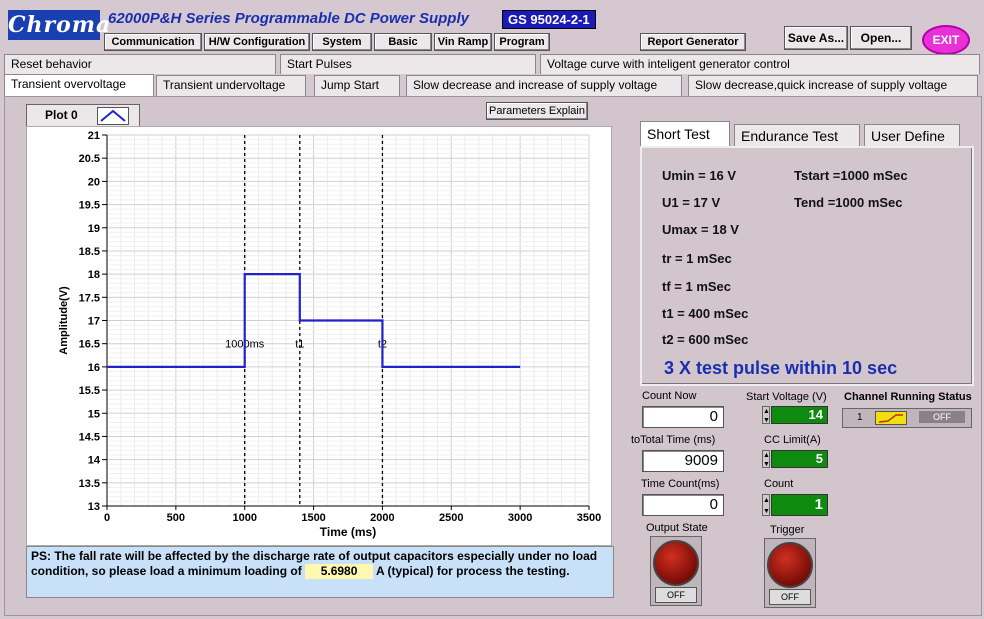 Image resolution: width=984 pixels, height=619 pixels. I want to click on output-state-led, so click(676, 563).